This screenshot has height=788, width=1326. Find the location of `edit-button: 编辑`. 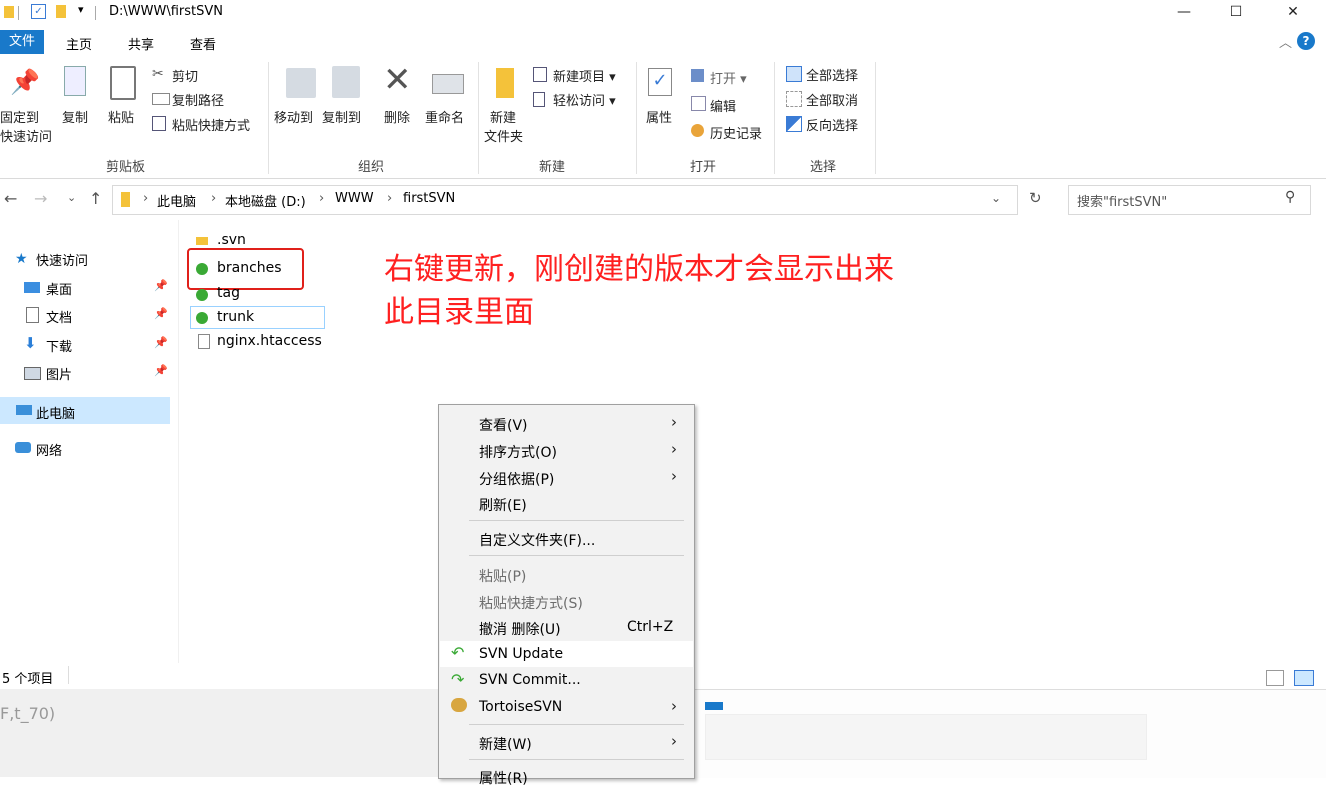

edit-button: 编辑 is located at coordinates (723, 105).